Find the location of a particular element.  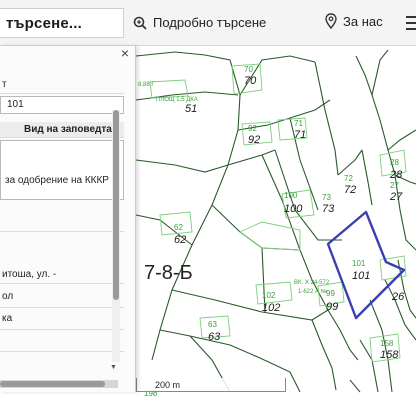

panel-row-category: ка is located at coordinates (62, 319).